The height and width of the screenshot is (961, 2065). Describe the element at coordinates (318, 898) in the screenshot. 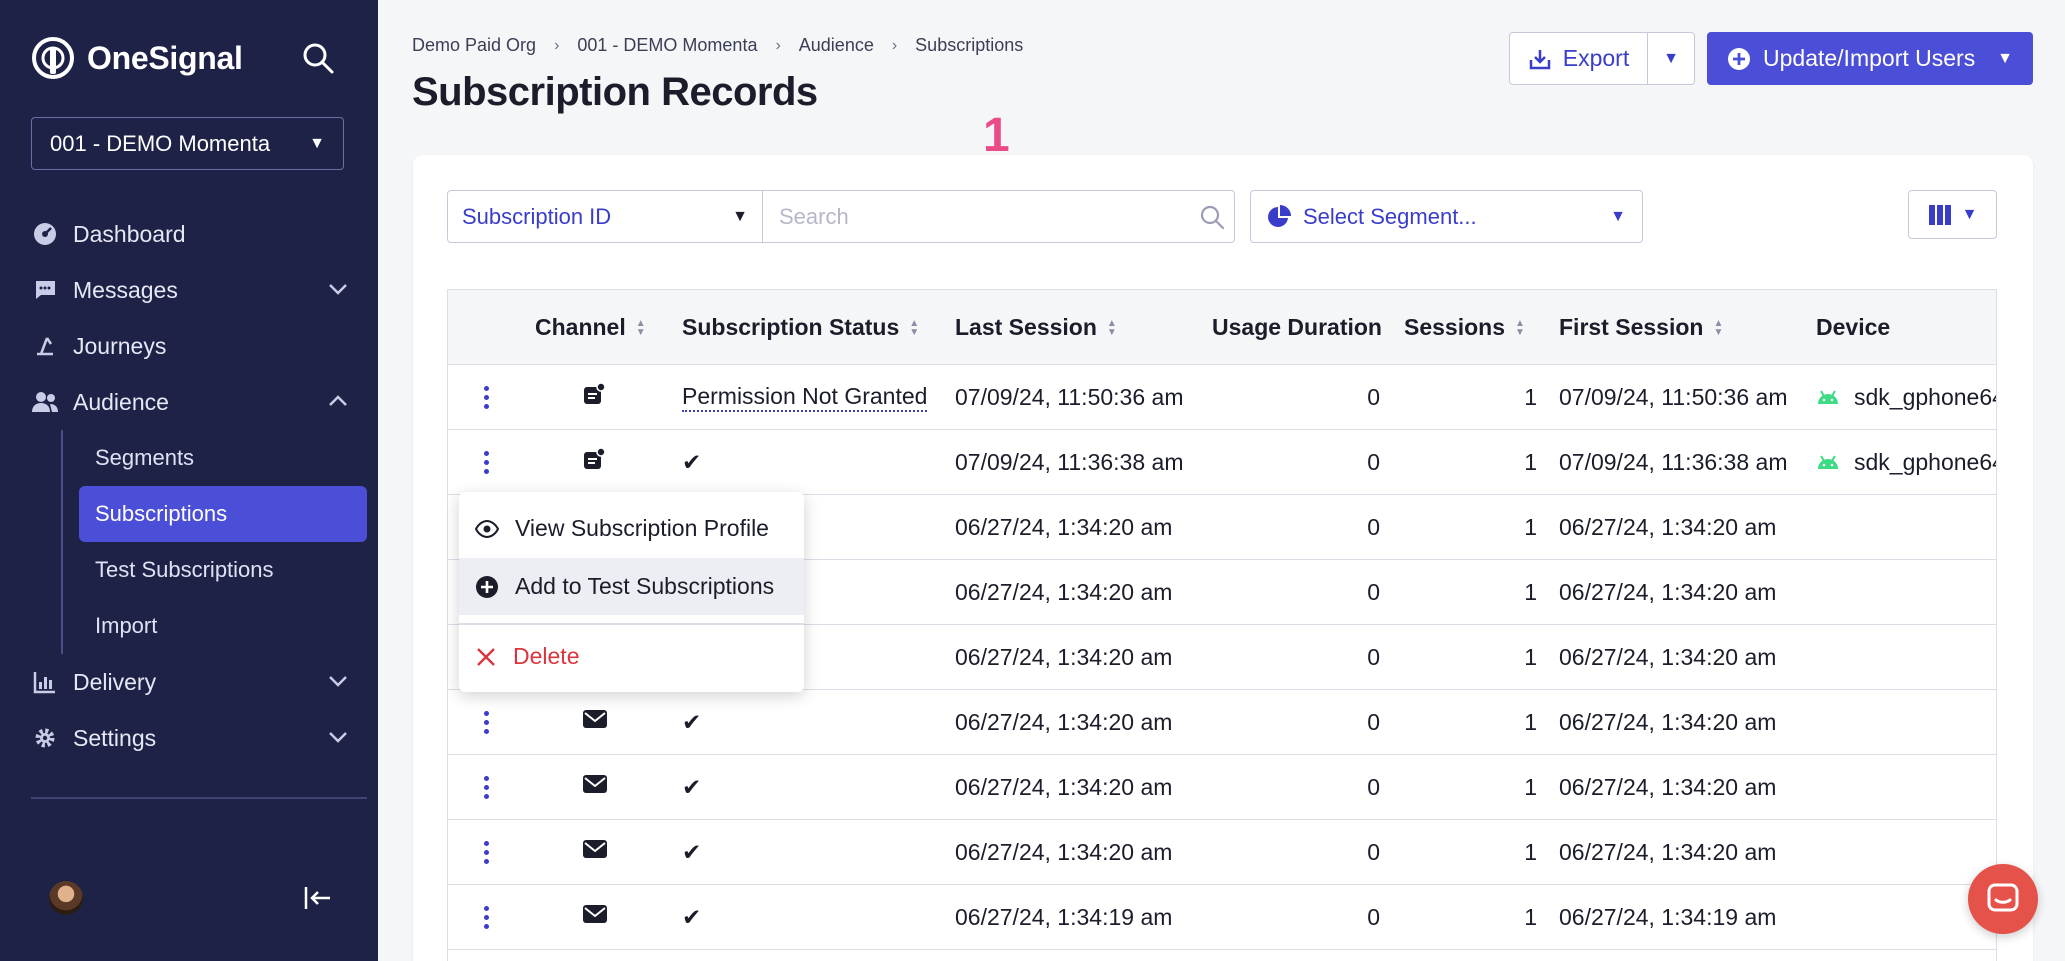

I see `collapse-sidebar-icon` at that location.